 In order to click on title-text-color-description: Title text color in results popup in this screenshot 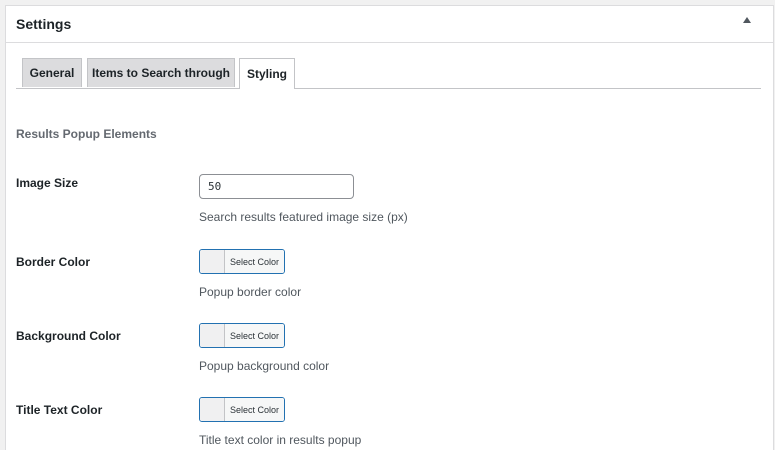, I will do `click(280, 440)`.